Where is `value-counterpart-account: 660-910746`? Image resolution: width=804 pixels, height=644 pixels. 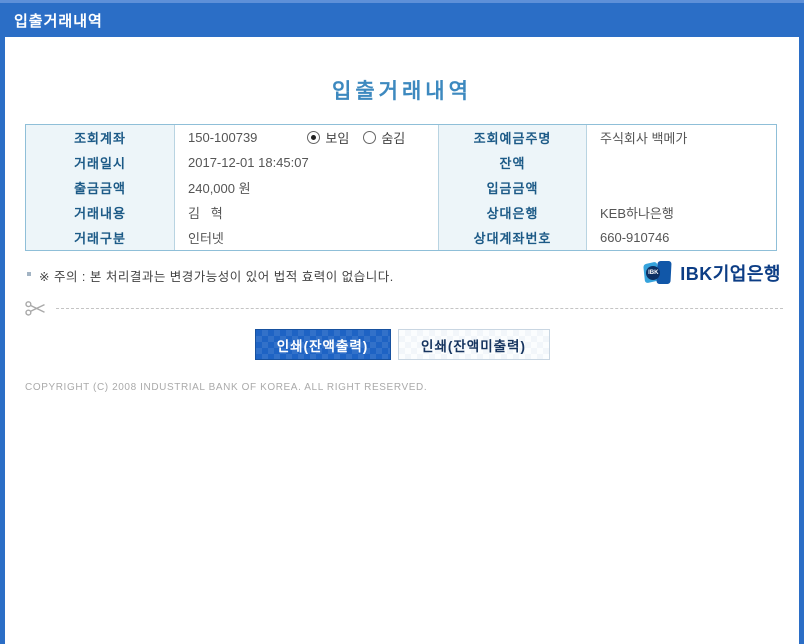
value-counterpart-account: 660-910746 is located at coordinates (681, 237).